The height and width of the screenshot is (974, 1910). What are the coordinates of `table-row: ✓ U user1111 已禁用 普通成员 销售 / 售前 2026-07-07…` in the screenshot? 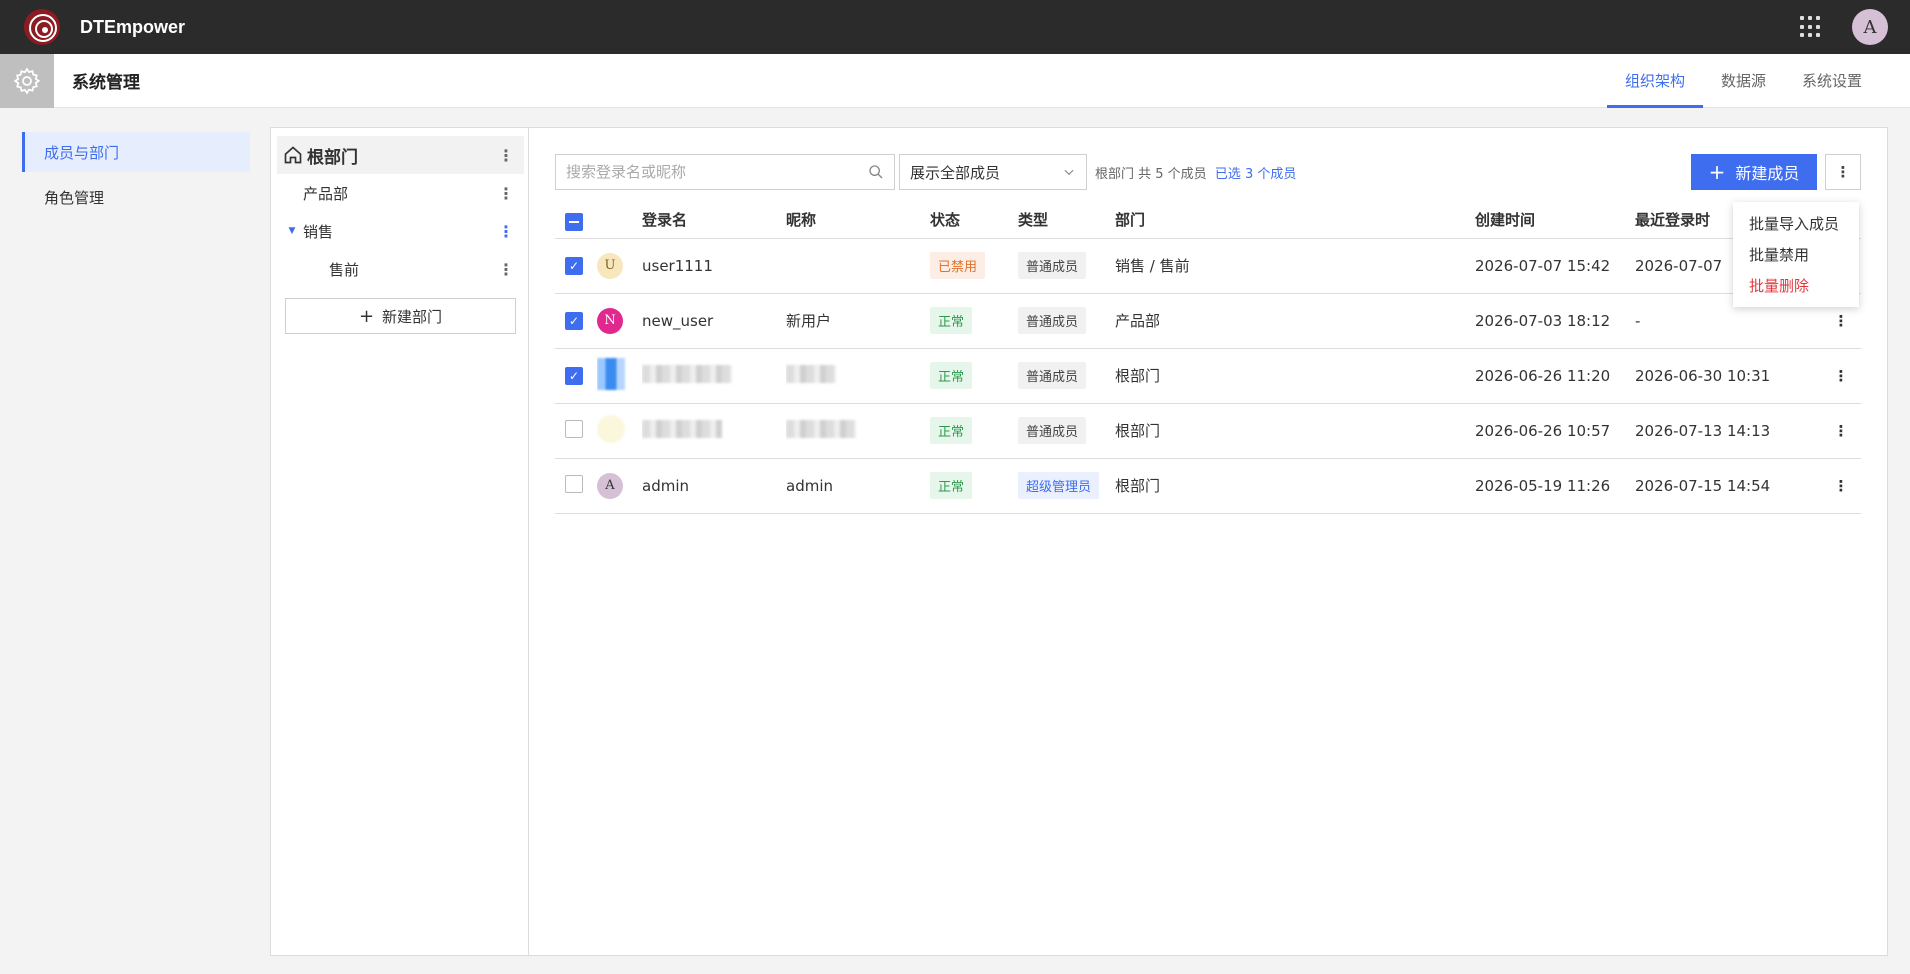 It's located at (1208, 266).